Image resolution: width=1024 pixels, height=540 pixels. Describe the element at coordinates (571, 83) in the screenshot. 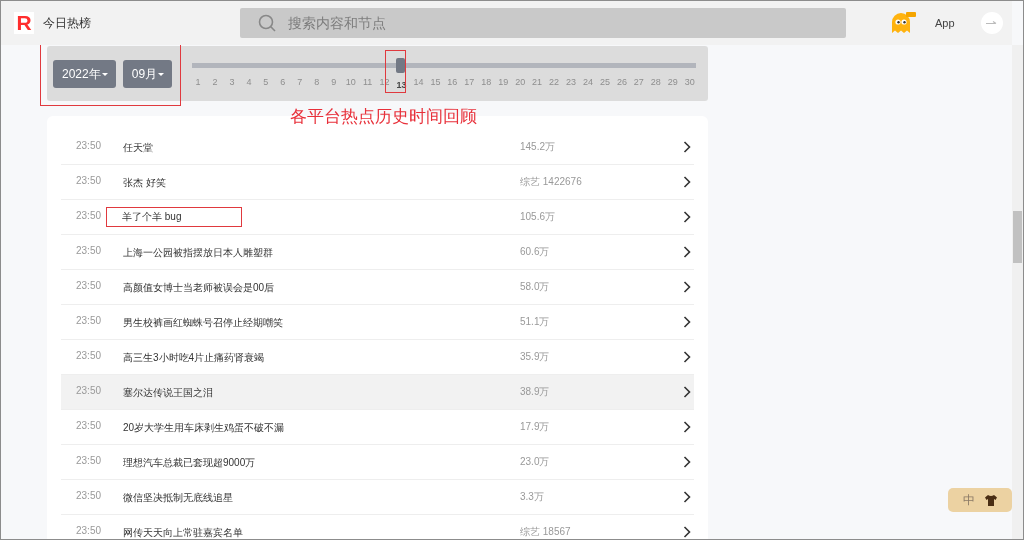

I see `day-label: 23` at that location.